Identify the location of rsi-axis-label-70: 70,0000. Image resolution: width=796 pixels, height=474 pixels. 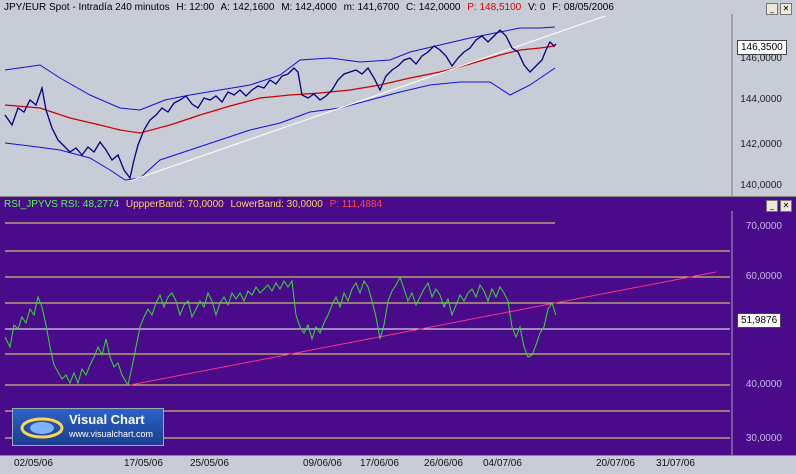
(763, 226).